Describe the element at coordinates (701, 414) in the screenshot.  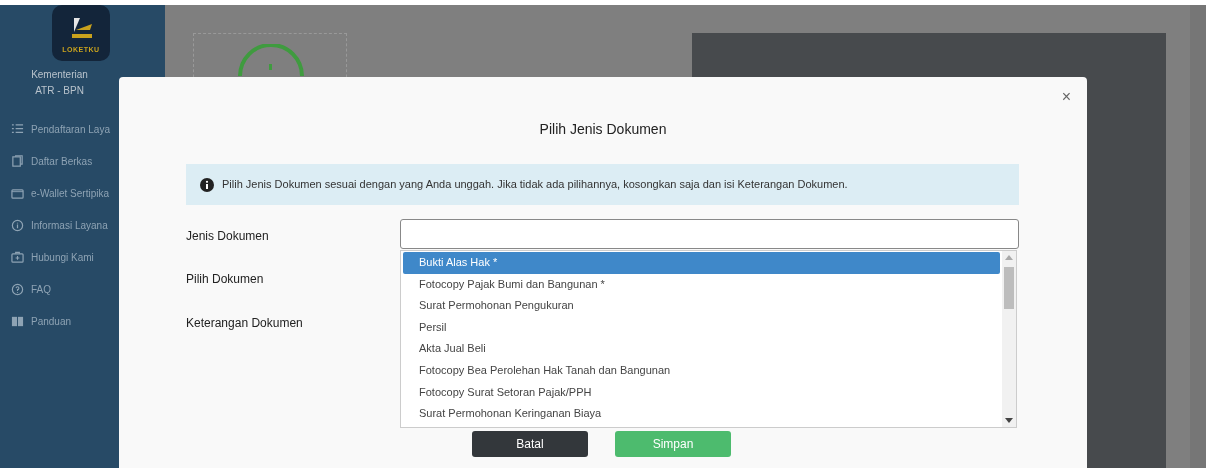
I see `dropdown-option: Surat Permohonan Keringanan Biaya` at that location.